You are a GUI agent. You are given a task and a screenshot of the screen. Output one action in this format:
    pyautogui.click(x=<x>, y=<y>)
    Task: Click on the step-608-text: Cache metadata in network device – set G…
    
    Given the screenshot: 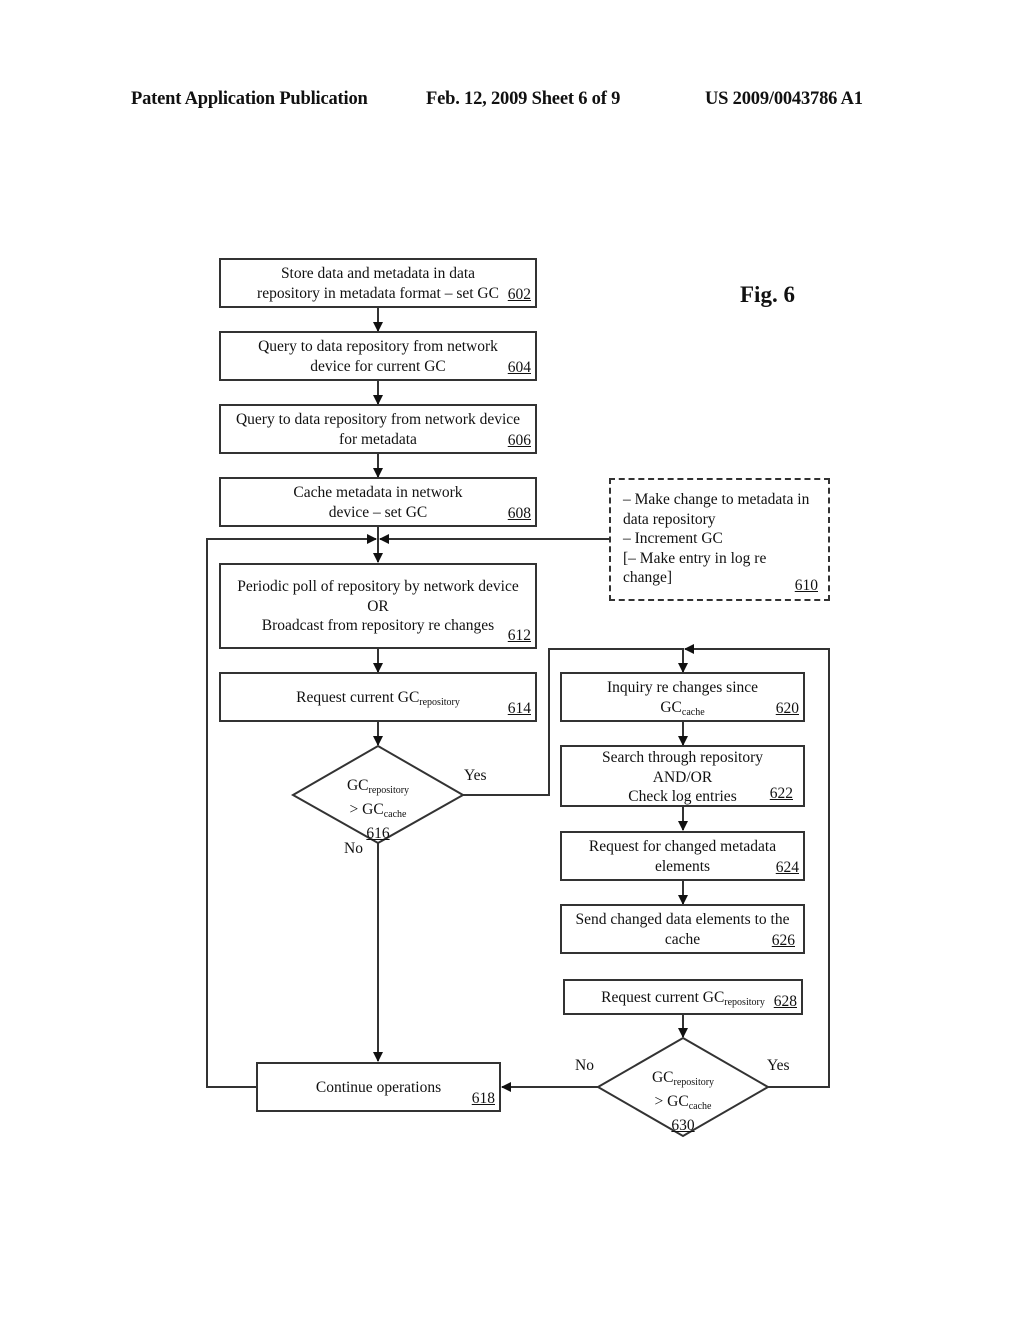 What is the action you would take?
    pyautogui.click(x=378, y=502)
    